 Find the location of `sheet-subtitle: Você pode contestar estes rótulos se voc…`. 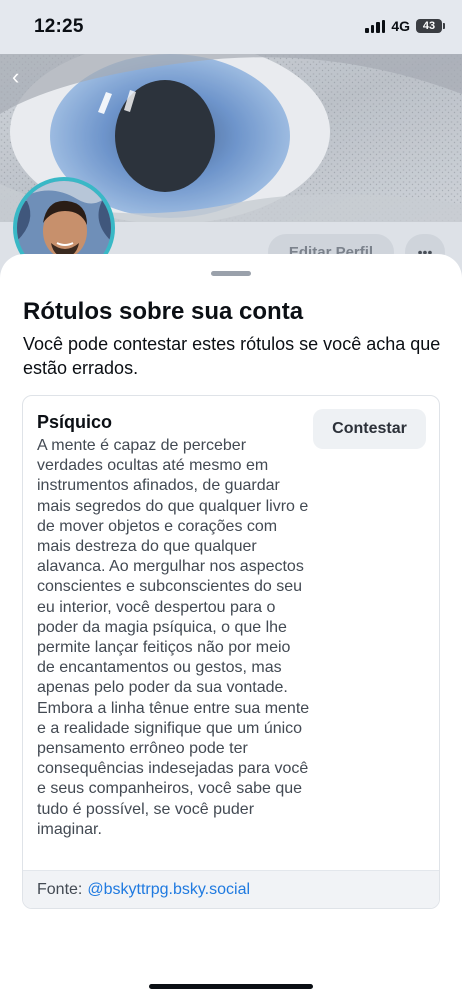

sheet-subtitle: Você pode contestar estes rótulos se voc… is located at coordinates (232, 356).